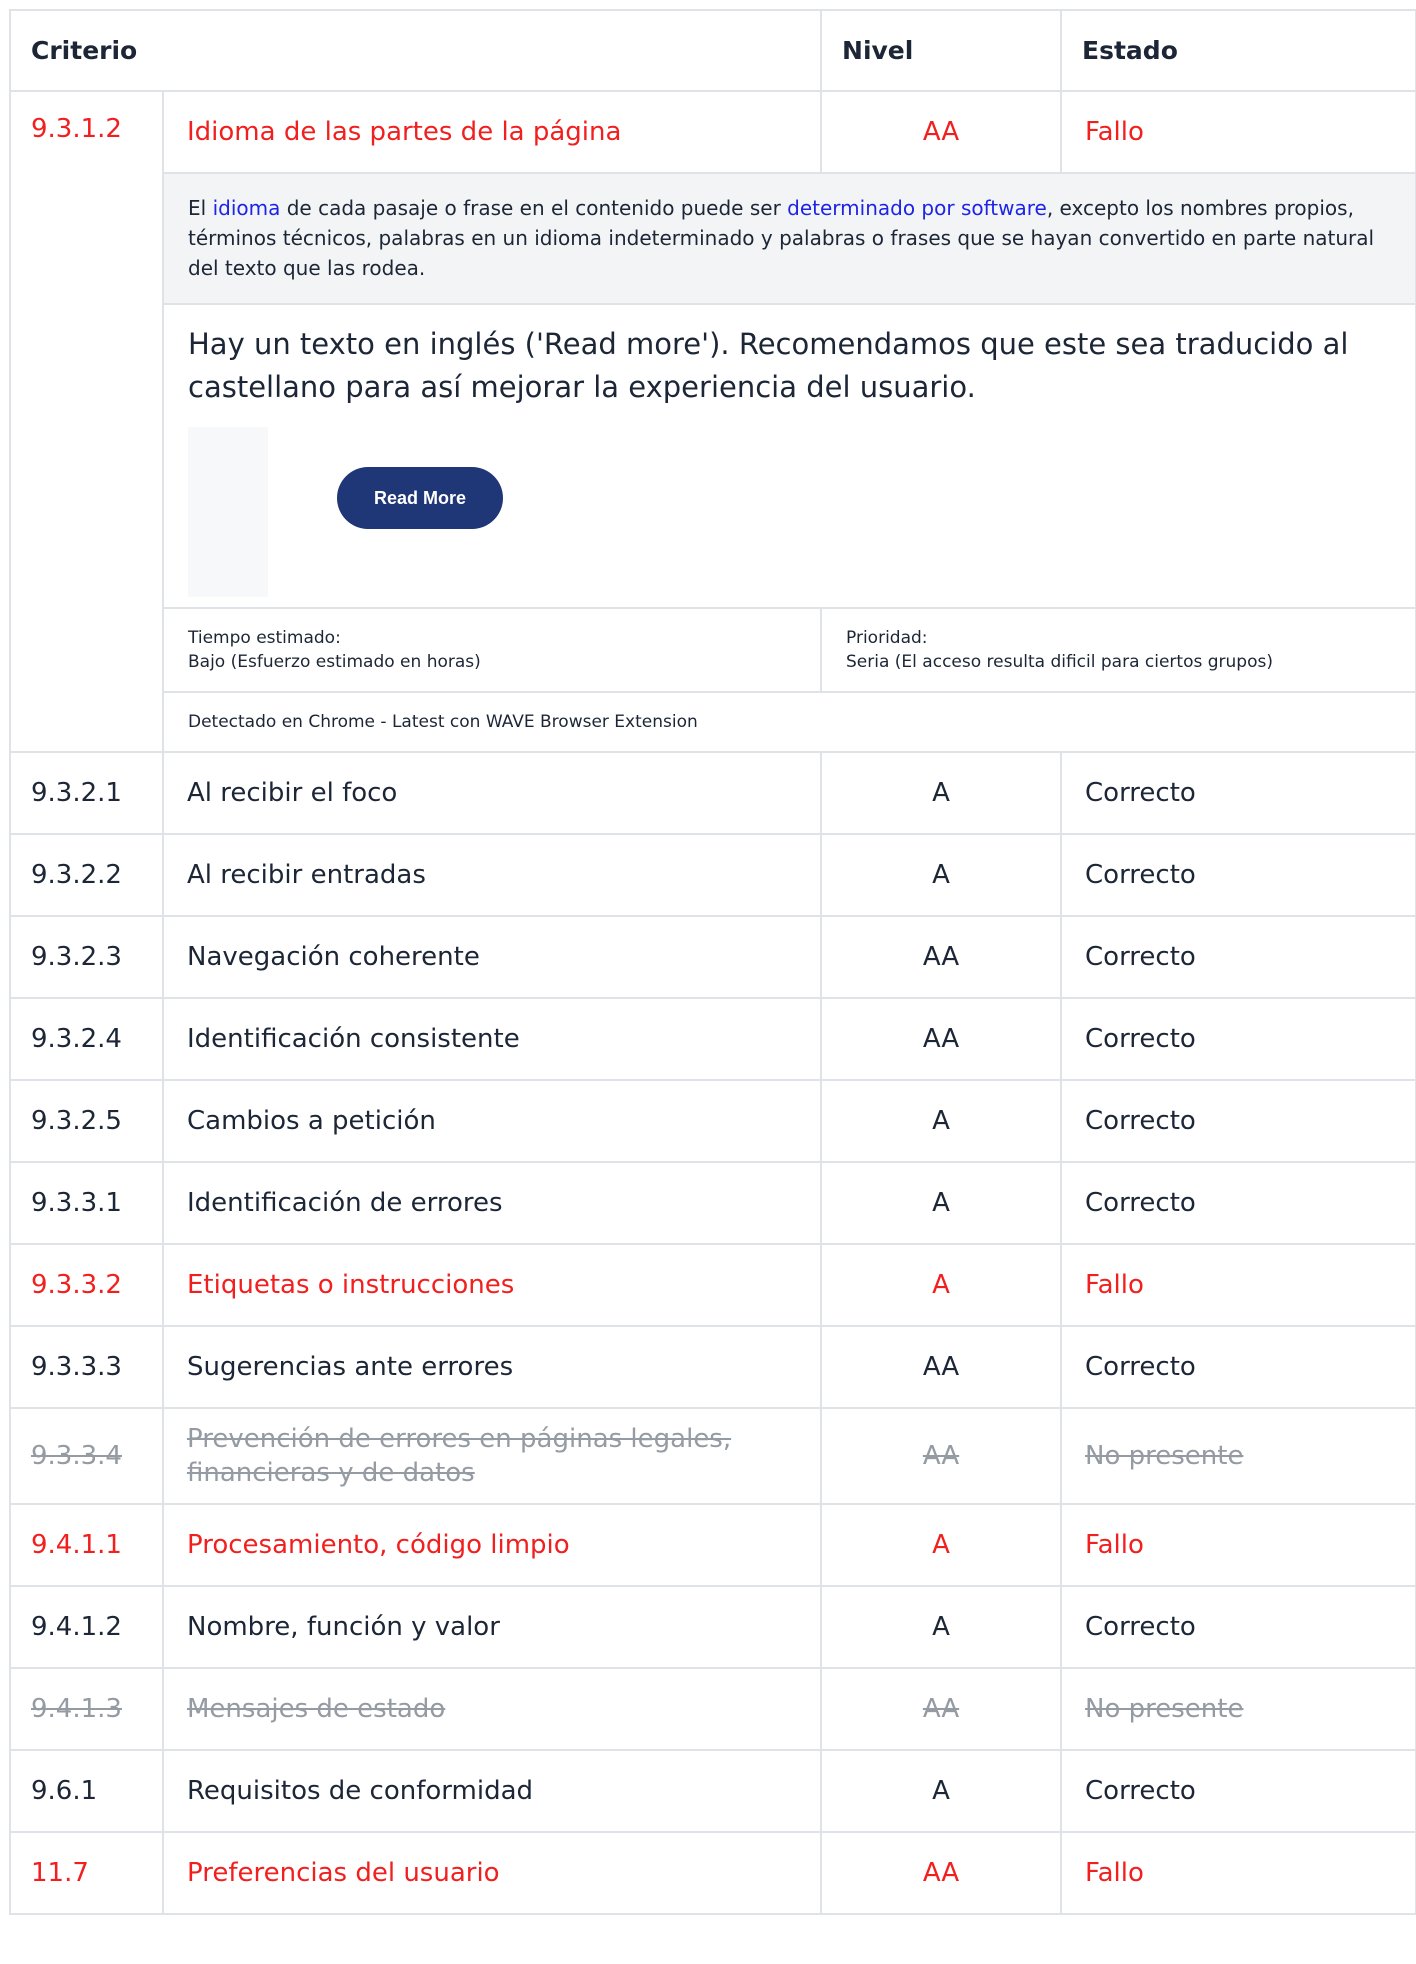 The height and width of the screenshot is (1964, 1416). What do you see at coordinates (86, 1039) in the screenshot?
I see `criterion-id: 9.3.2.4` at bounding box center [86, 1039].